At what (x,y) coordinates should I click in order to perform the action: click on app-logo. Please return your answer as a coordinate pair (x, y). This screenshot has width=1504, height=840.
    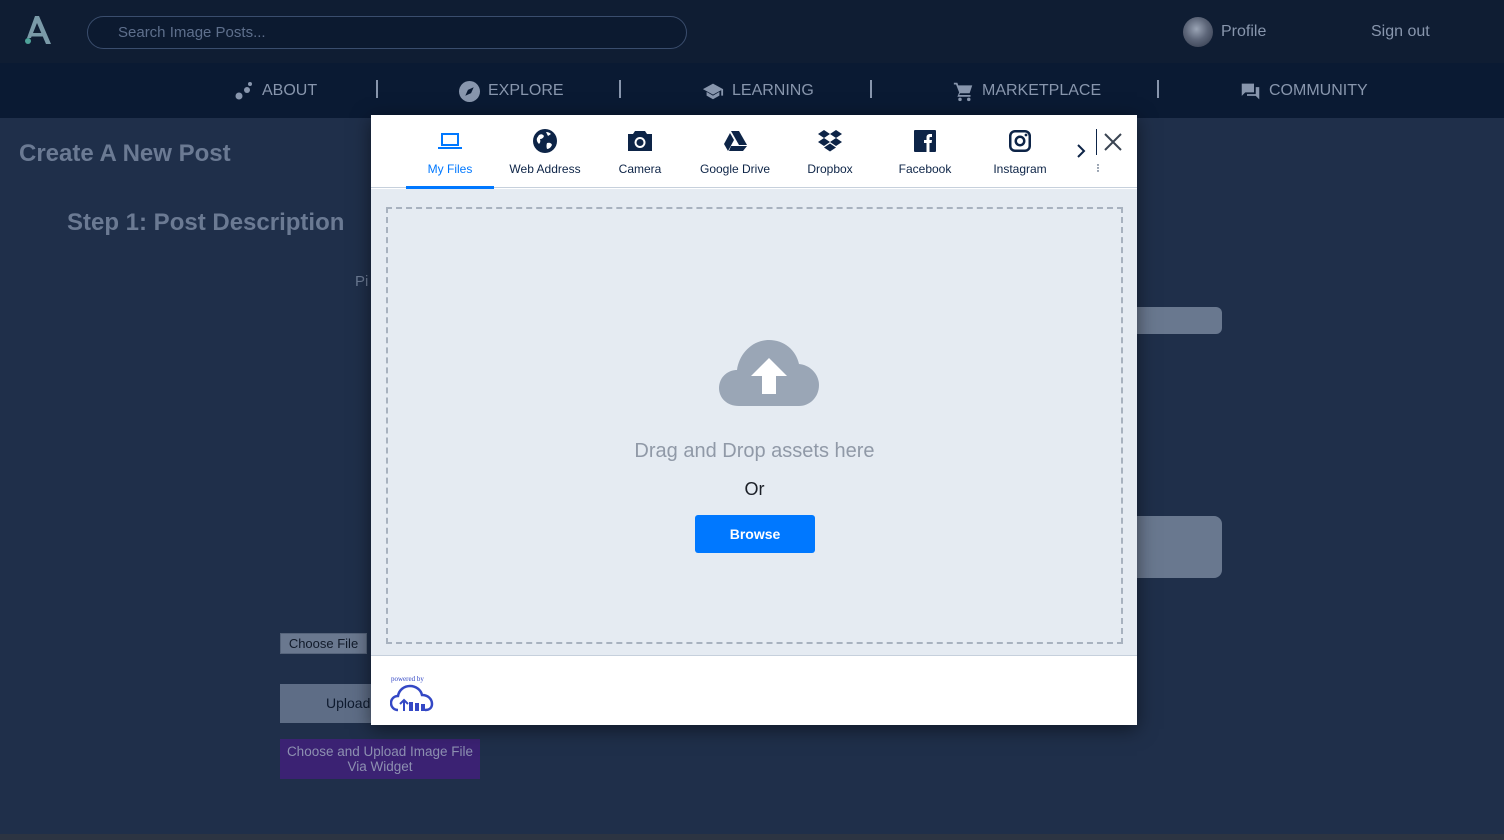
    Looking at the image, I should click on (37, 30).